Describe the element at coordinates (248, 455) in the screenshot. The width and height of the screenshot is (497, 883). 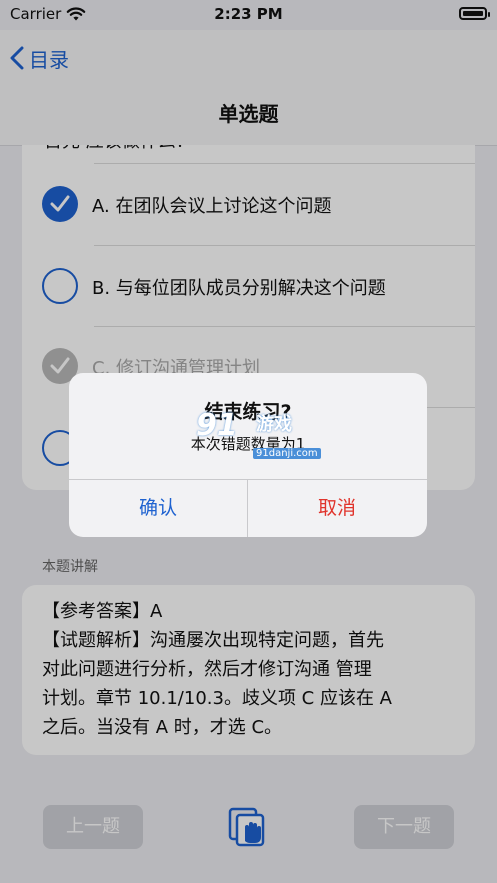
I see `end-practice-alert: 结束练习? 本次错题数量为1 确认 取消` at that location.